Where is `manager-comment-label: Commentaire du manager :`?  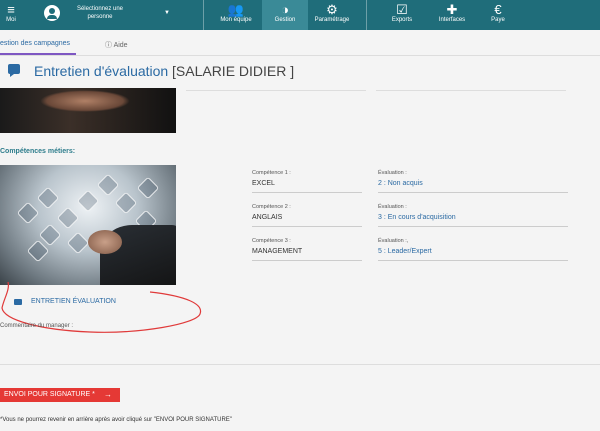
manager-comment-label: Commentaire du manager : is located at coordinates (37, 326).